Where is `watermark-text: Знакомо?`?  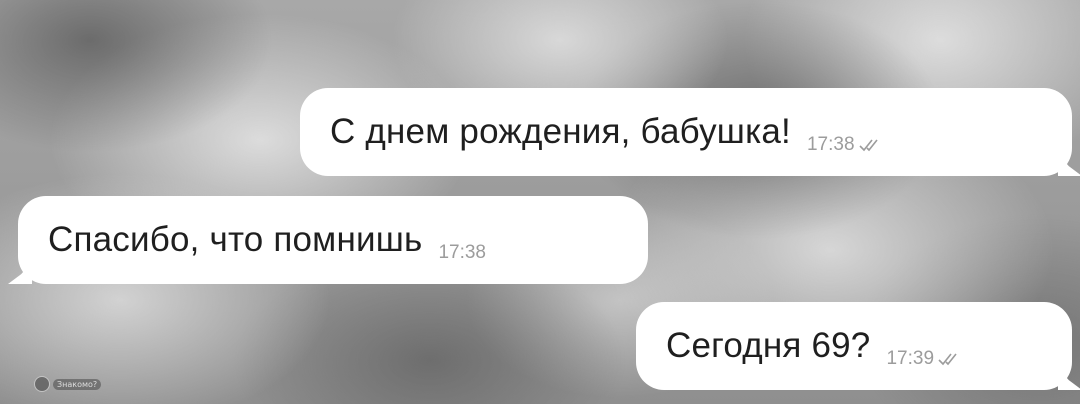 watermark-text: Знакомо? is located at coordinates (77, 384).